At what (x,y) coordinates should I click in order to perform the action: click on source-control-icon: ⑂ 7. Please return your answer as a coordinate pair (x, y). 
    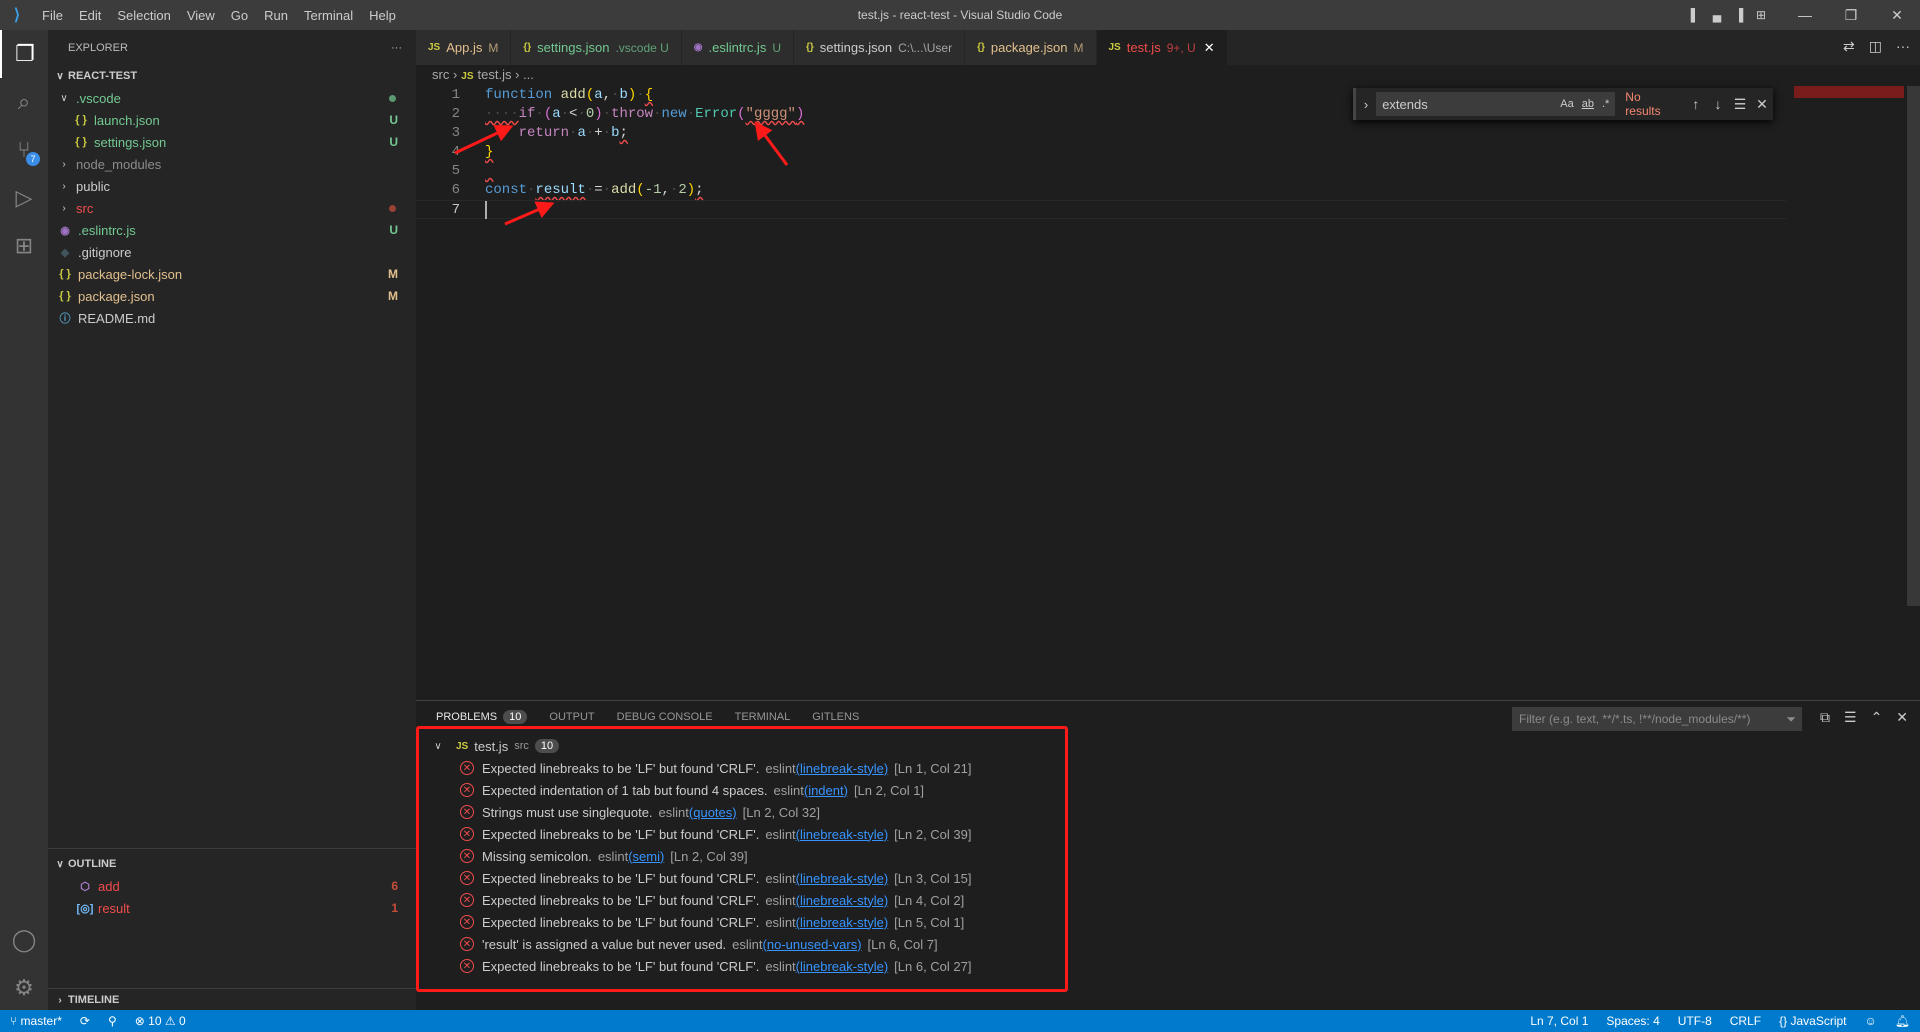
    Looking at the image, I should click on (24, 150).